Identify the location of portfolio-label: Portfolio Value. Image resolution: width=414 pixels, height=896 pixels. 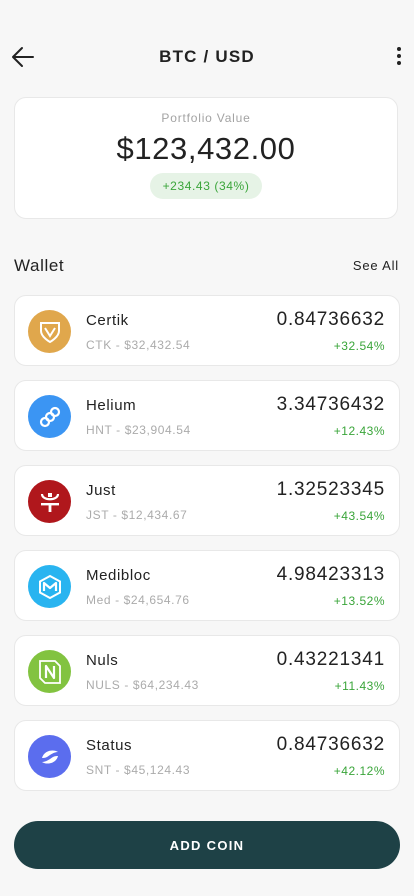
(206, 118).